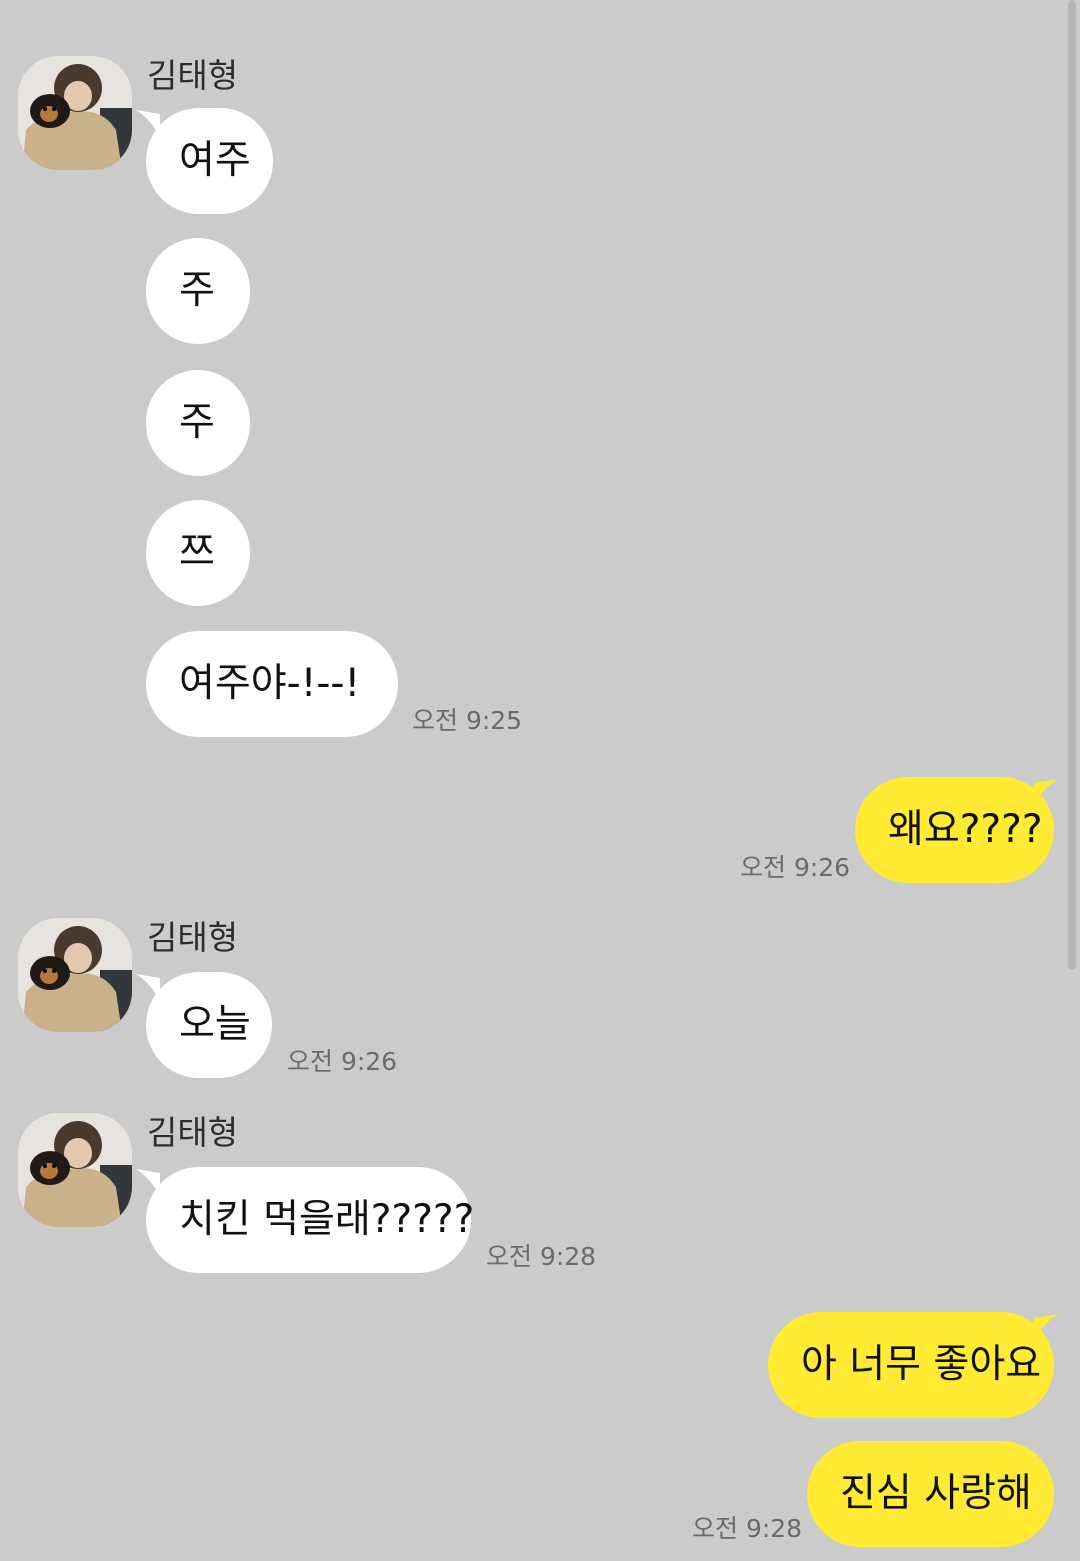  I want to click on incoming-message: 치킨 먹을래?????, so click(310, 1220).